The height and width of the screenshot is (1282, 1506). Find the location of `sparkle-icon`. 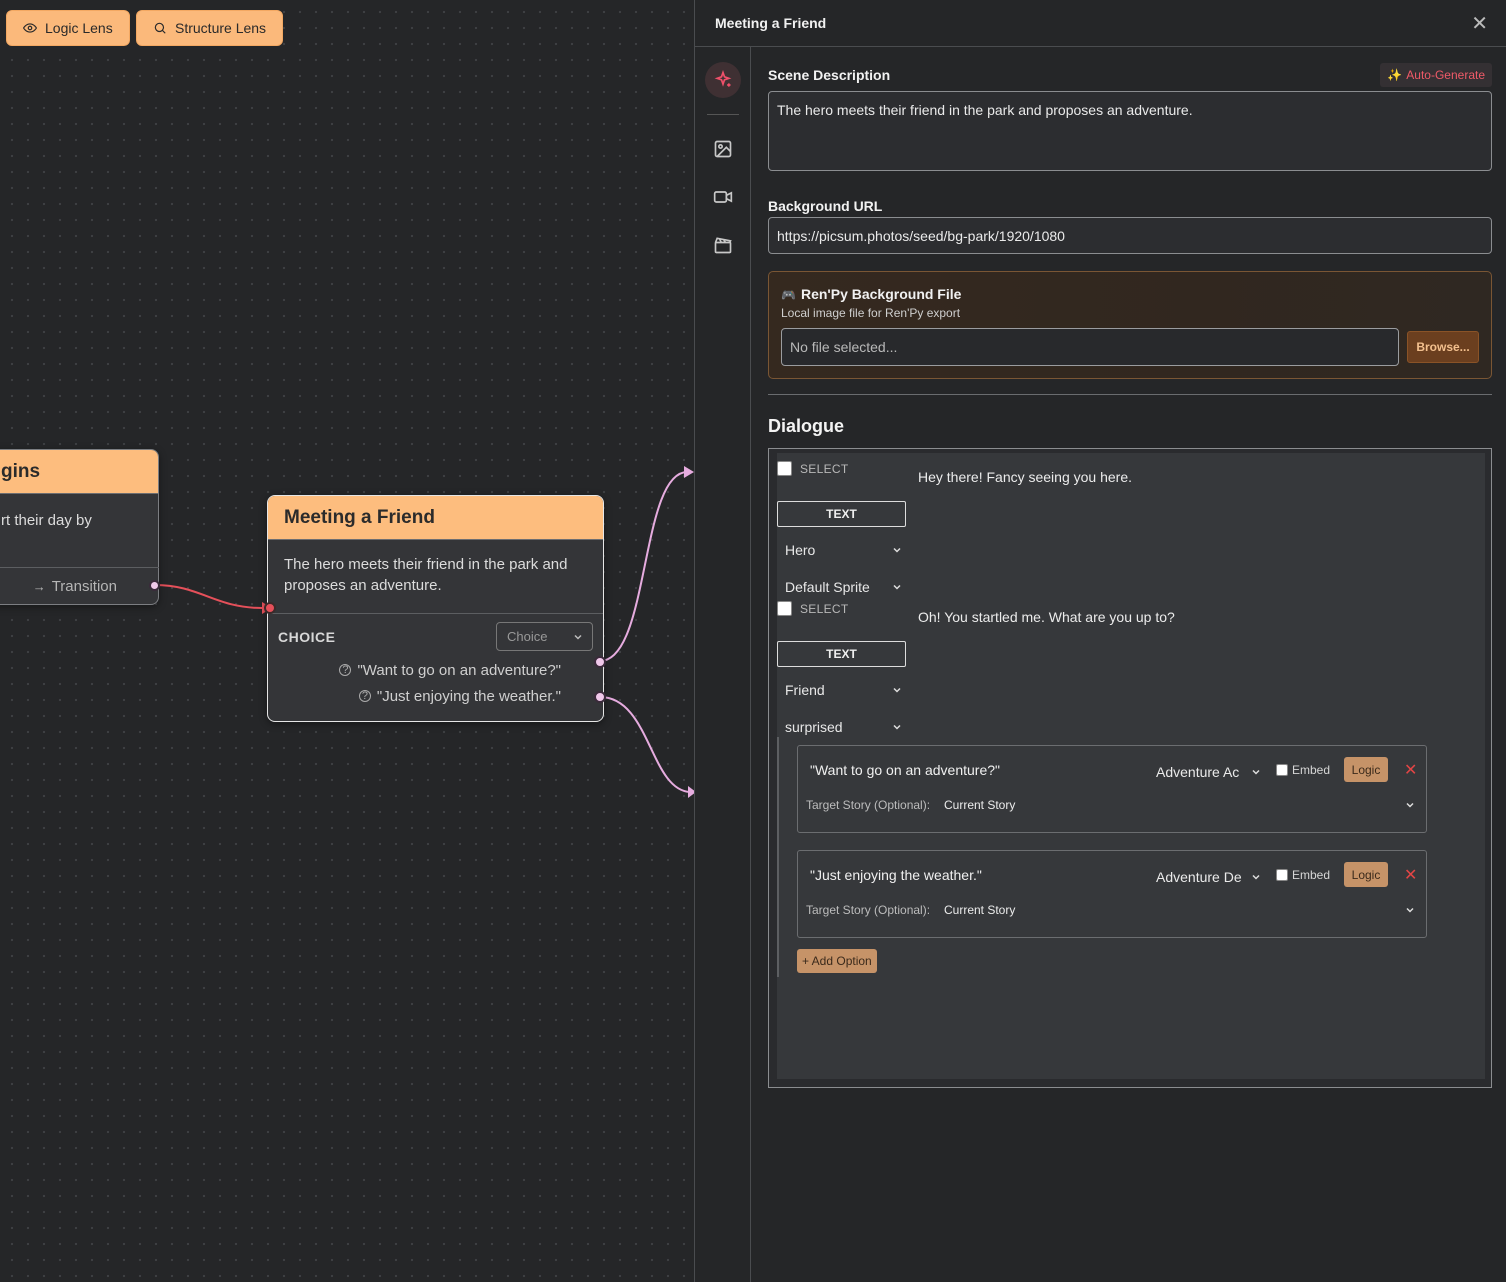

sparkle-icon is located at coordinates (723, 80).